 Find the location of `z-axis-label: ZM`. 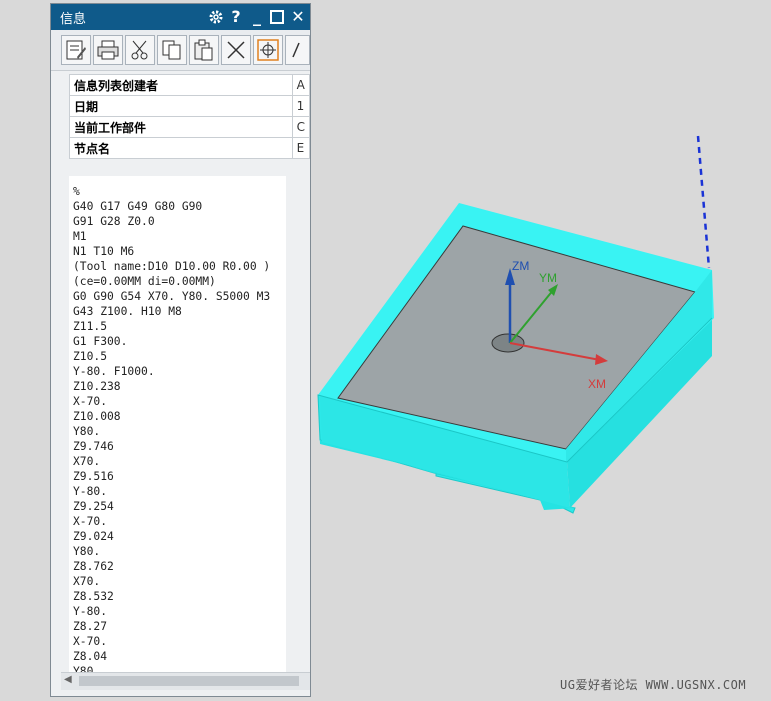

z-axis-label: ZM is located at coordinates (520, 266).